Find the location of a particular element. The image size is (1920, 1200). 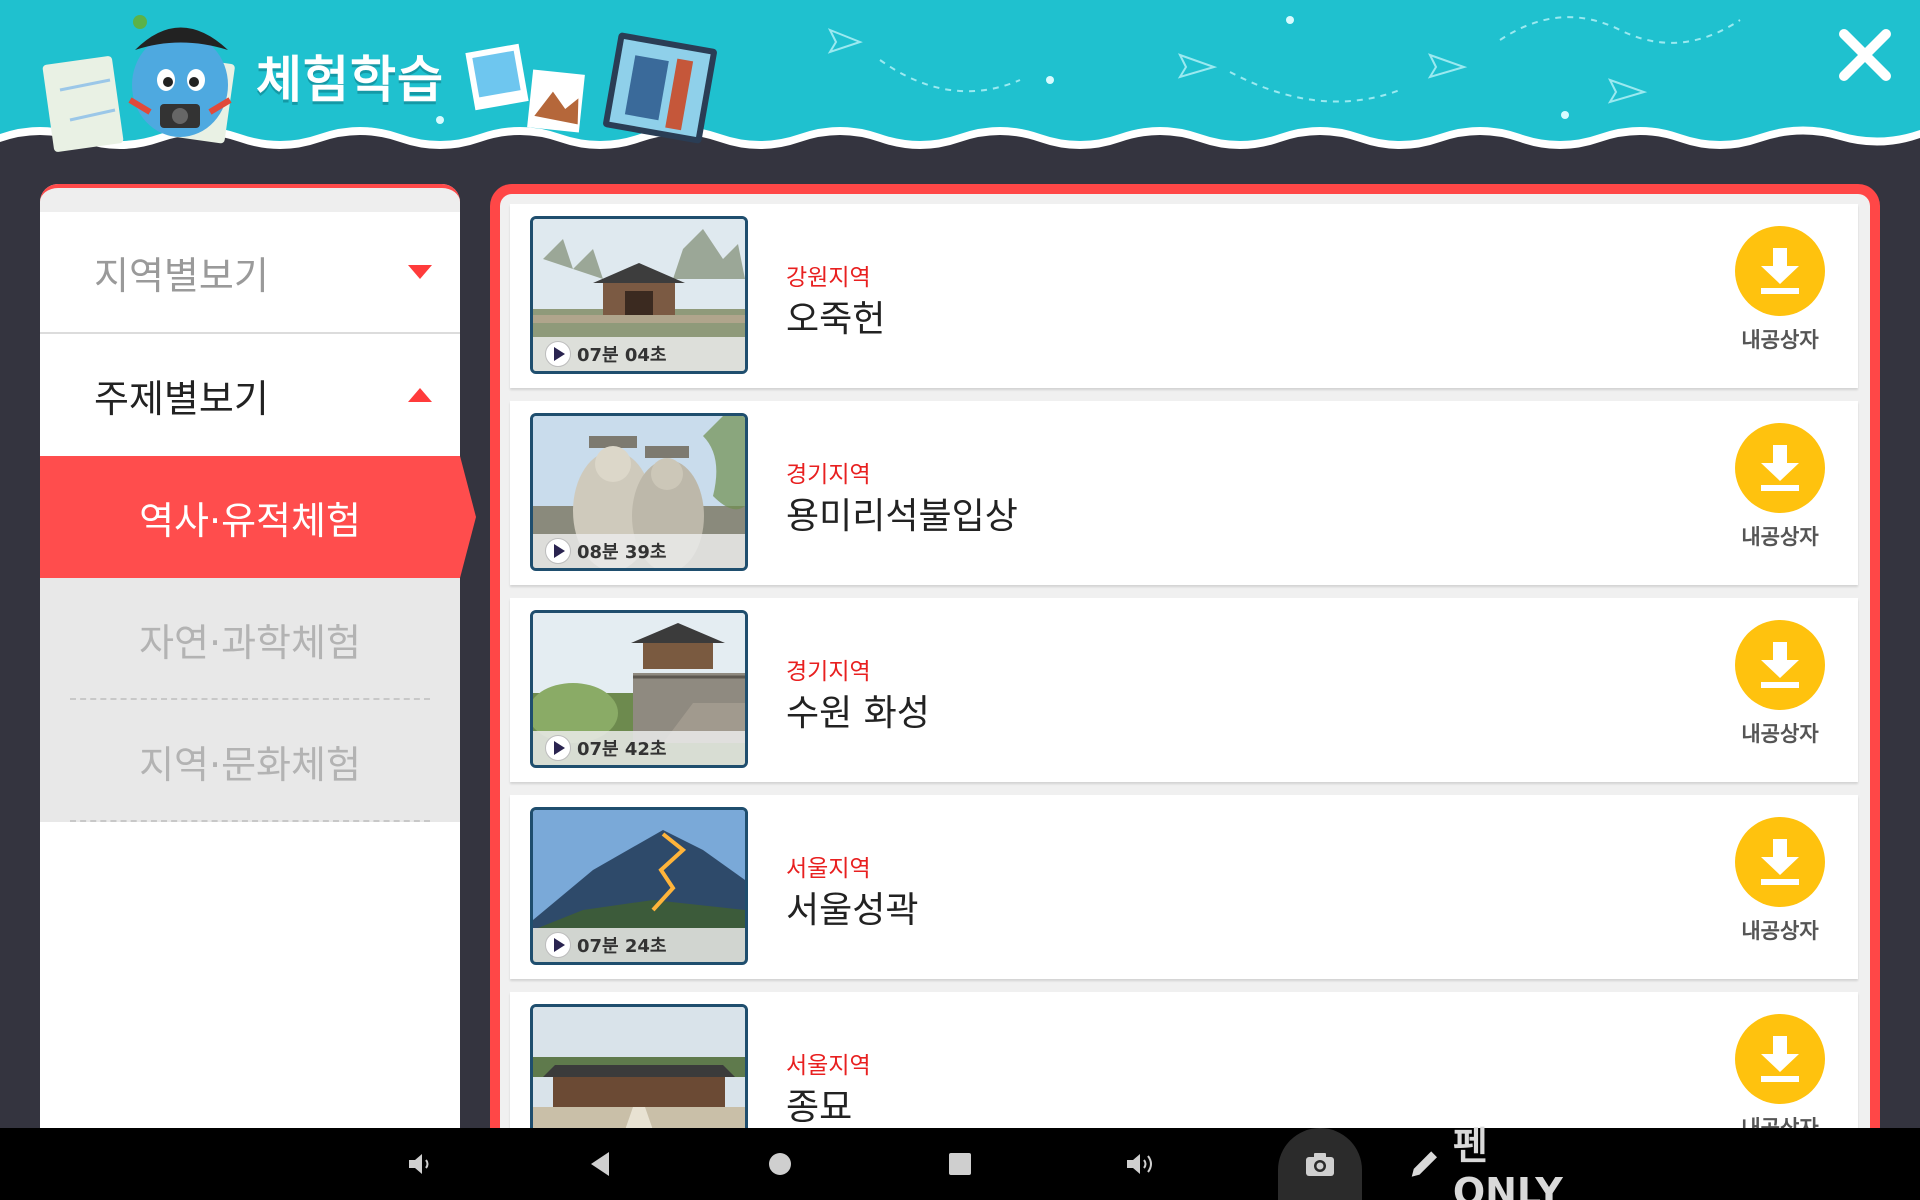

duration-bar: 07분 42초 is located at coordinates (639, 748).